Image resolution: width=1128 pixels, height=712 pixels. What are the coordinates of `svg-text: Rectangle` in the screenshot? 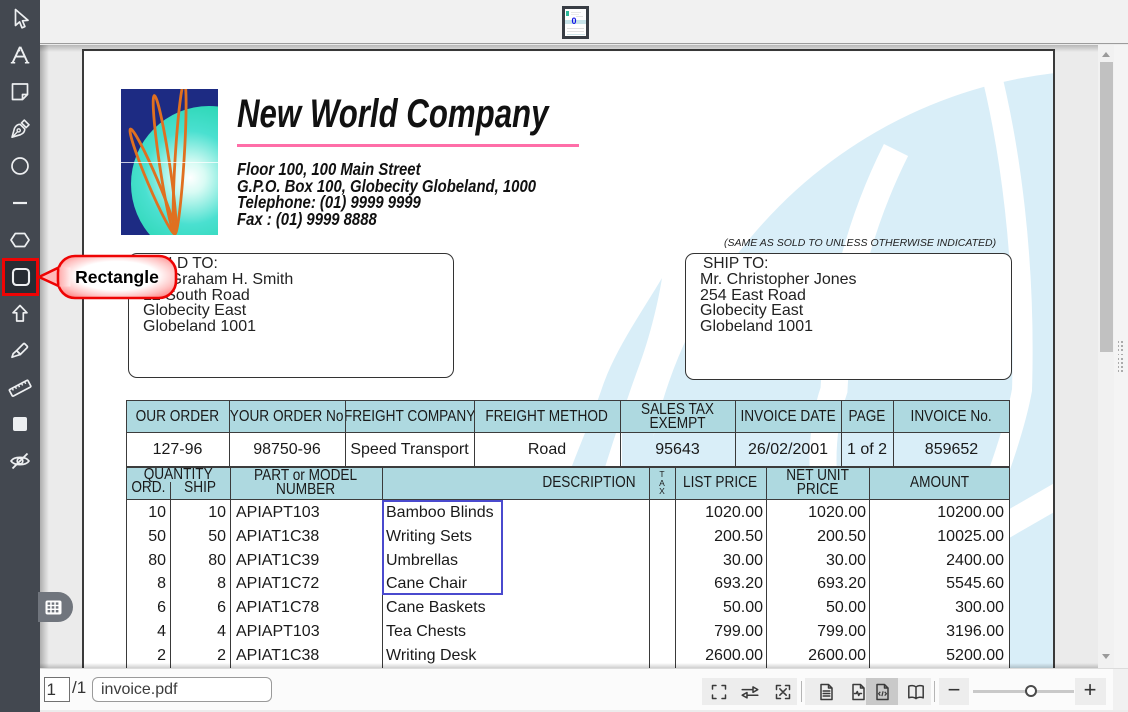 It's located at (117, 277).